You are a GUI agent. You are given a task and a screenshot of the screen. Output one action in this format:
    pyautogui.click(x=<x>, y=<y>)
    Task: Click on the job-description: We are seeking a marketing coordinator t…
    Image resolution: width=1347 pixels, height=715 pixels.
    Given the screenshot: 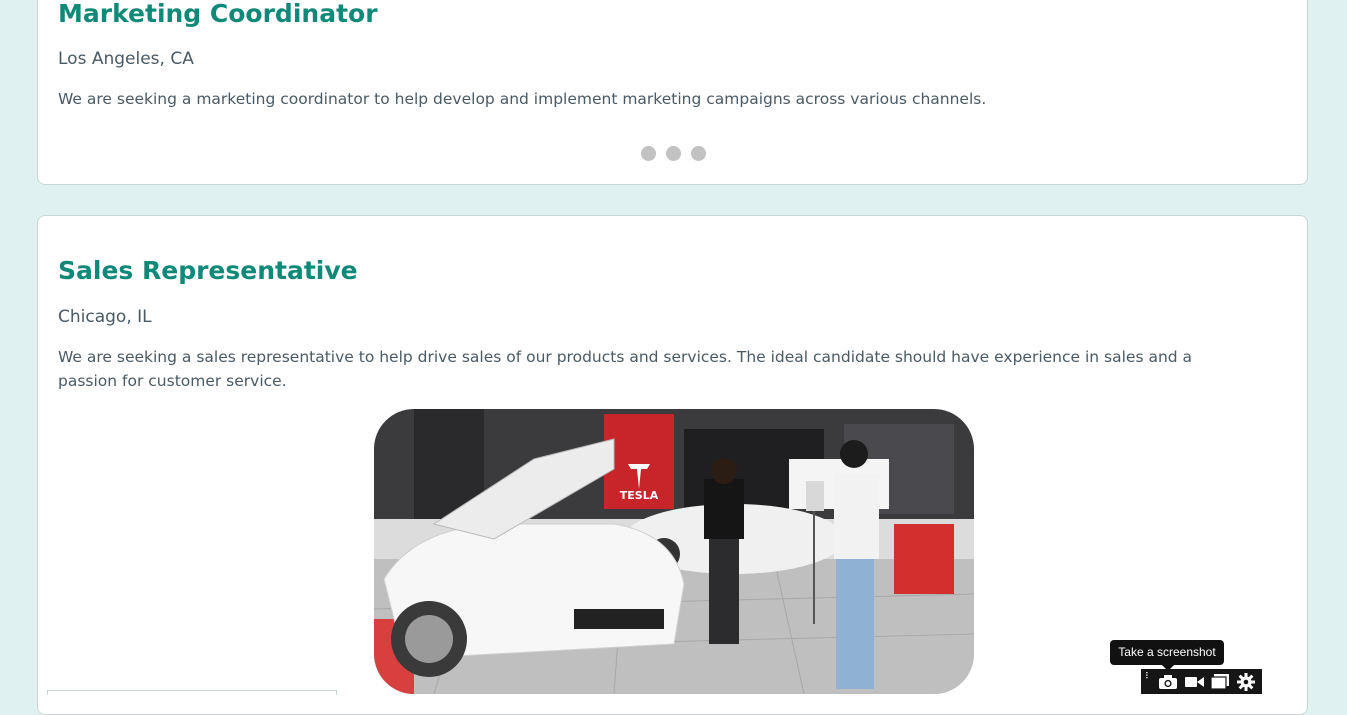 What is the action you would take?
    pyautogui.click(x=522, y=99)
    